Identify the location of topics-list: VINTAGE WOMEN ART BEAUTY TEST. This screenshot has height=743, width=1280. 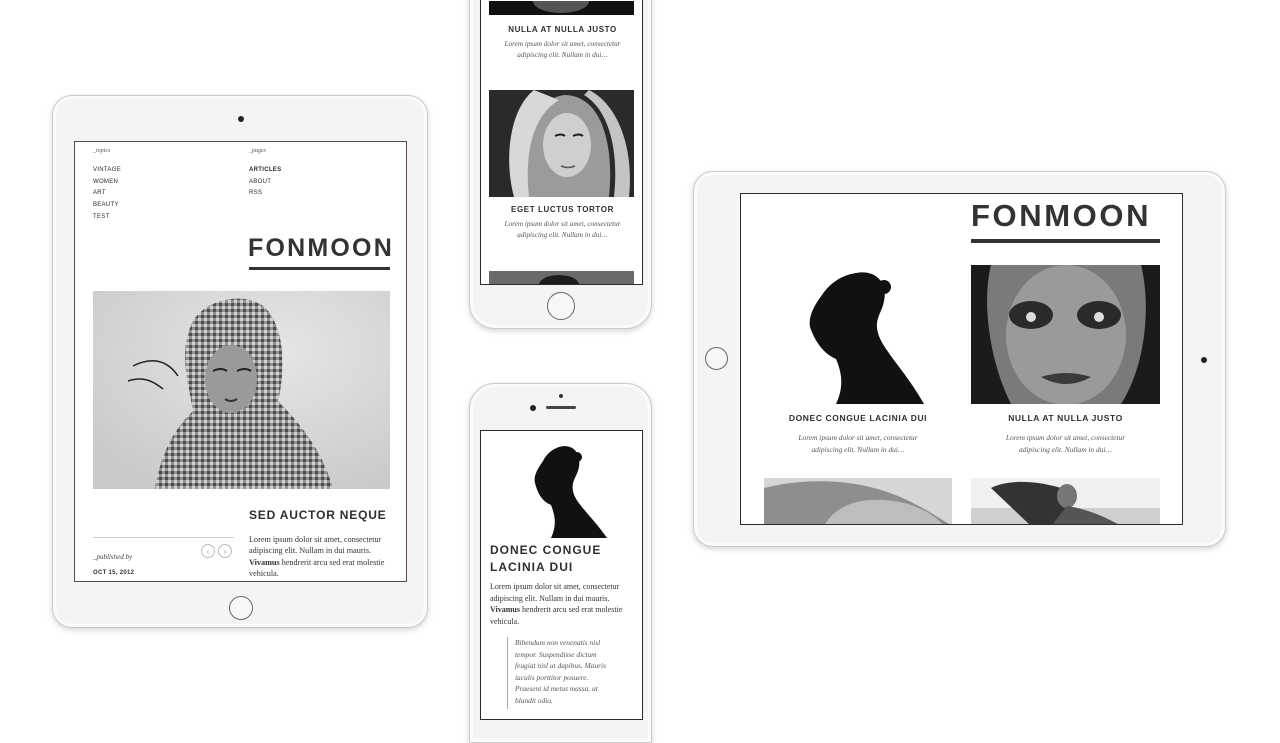
(133, 196).